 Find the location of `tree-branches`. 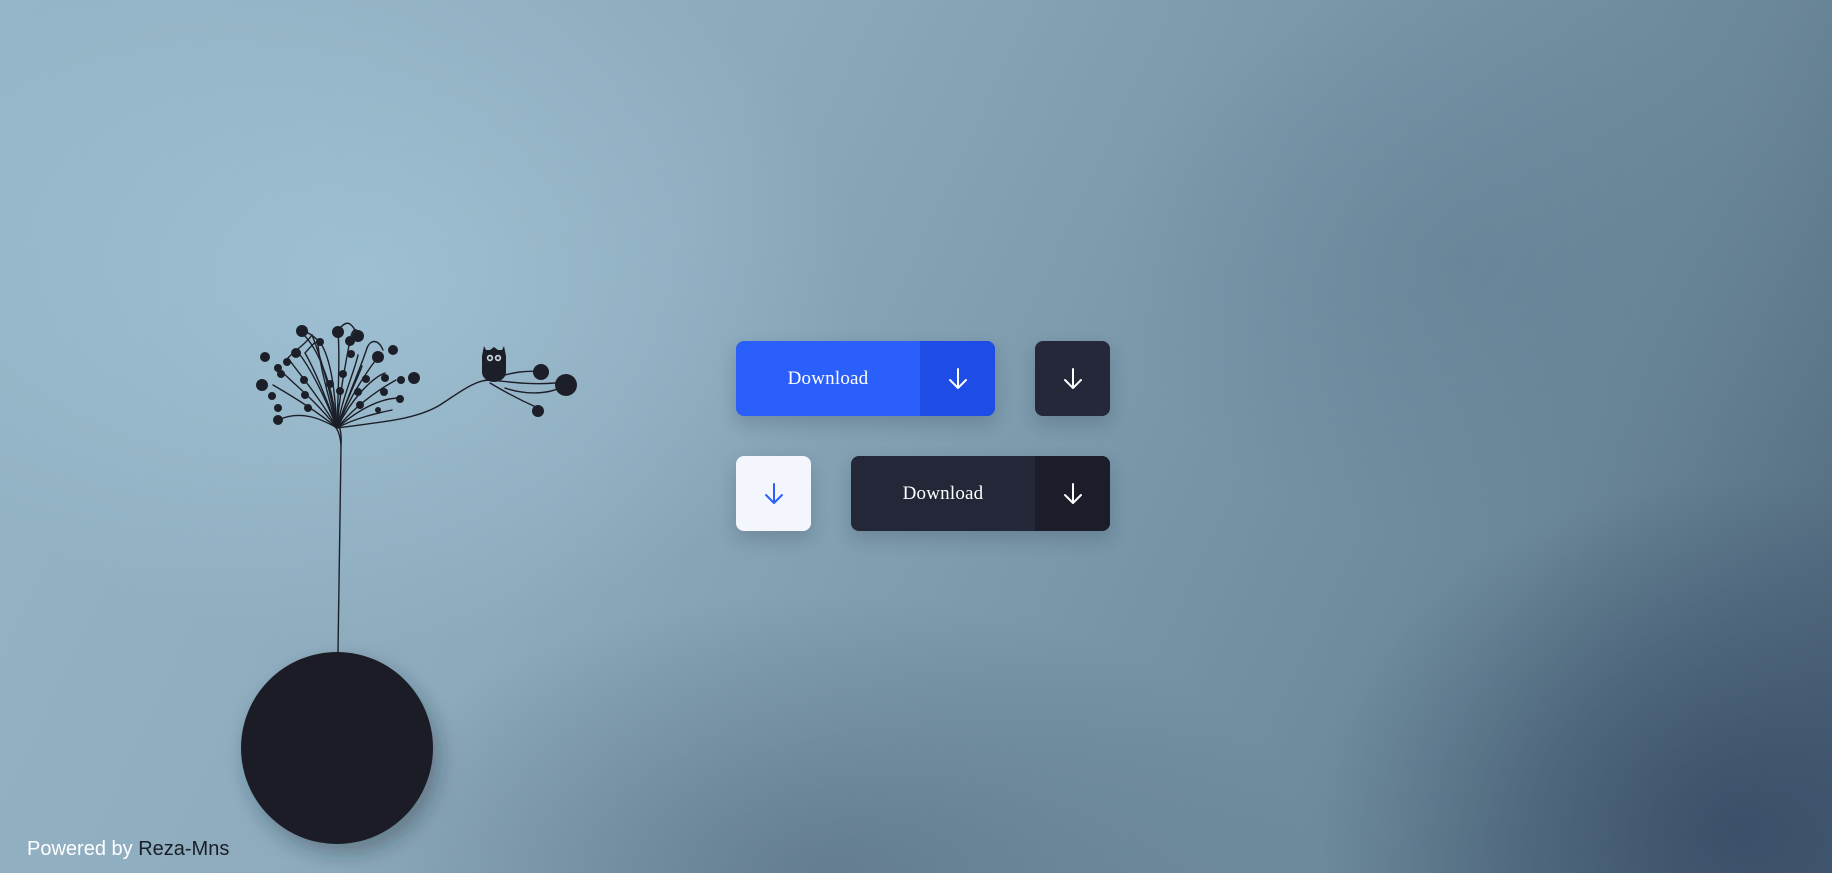

tree-branches is located at coordinates (419, 487).